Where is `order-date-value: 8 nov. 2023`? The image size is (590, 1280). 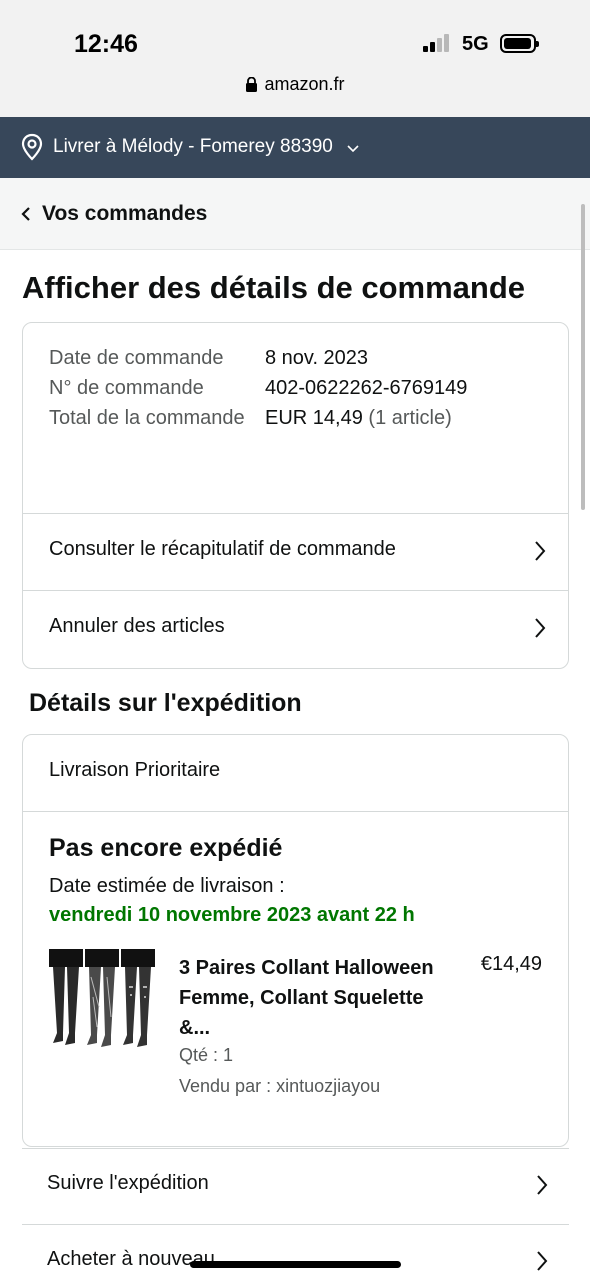 order-date-value: 8 nov. 2023 is located at coordinates (317, 358).